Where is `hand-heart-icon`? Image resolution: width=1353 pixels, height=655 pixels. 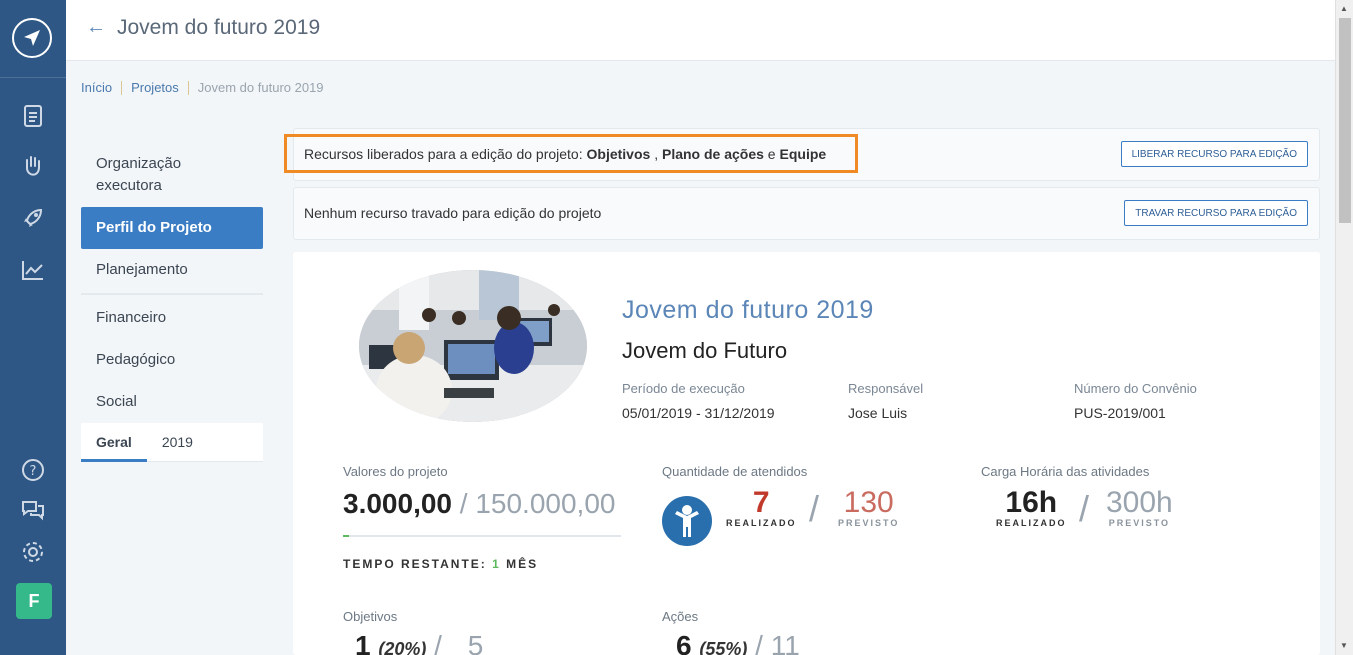 hand-heart-icon is located at coordinates (33, 167).